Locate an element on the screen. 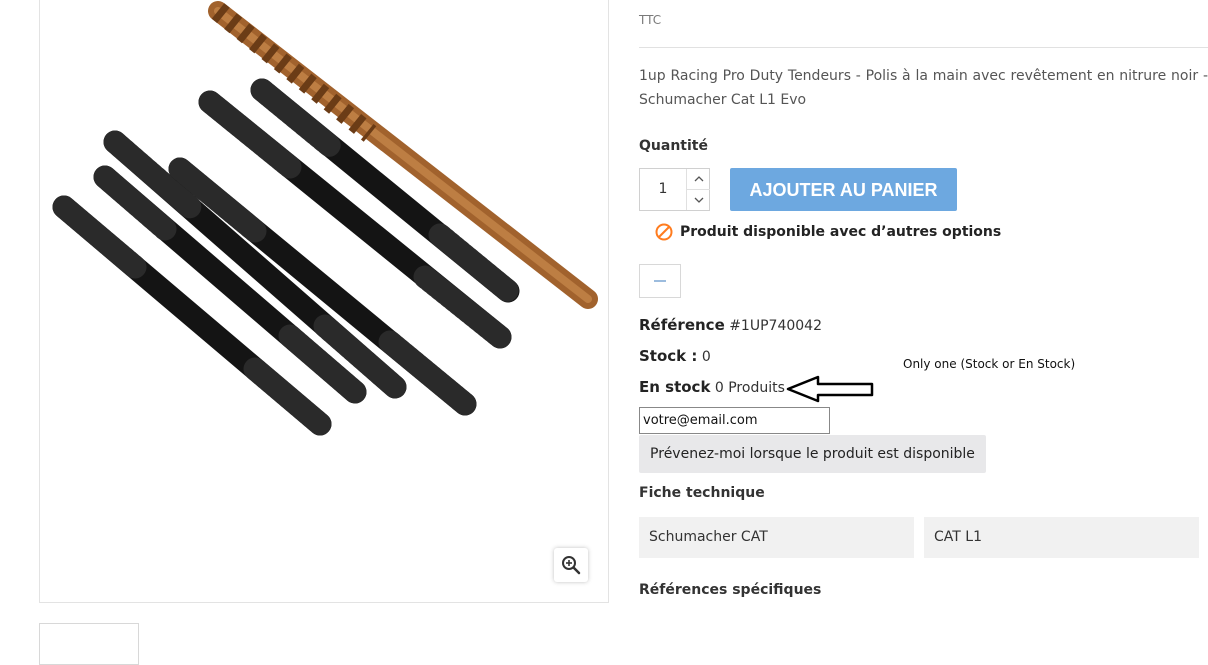  availability-text: Produit disponible avec d’autres options is located at coordinates (841, 232).